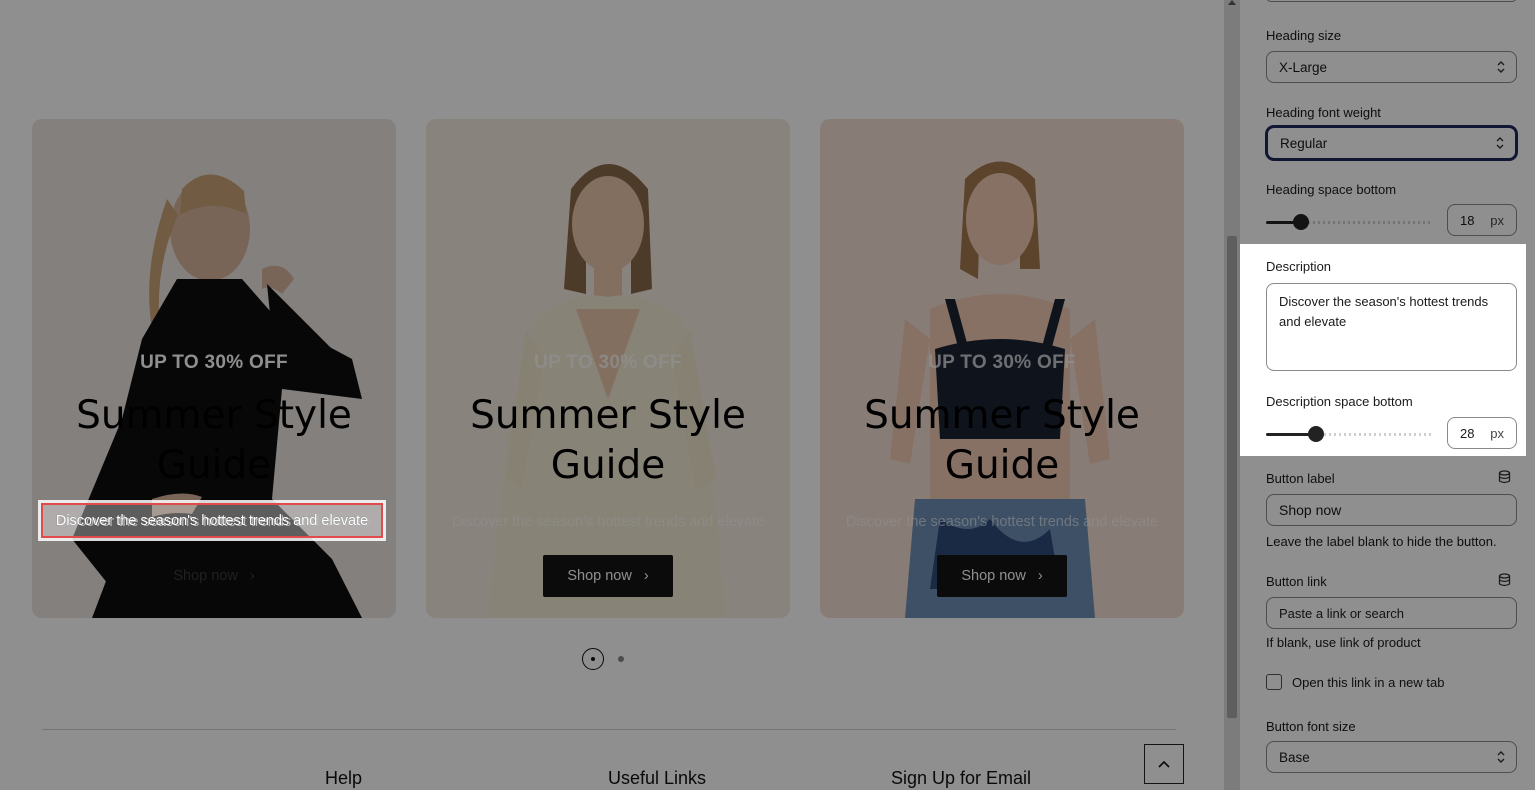 This screenshot has width=1535, height=790. I want to click on description-space-value: 28, so click(1467, 433).